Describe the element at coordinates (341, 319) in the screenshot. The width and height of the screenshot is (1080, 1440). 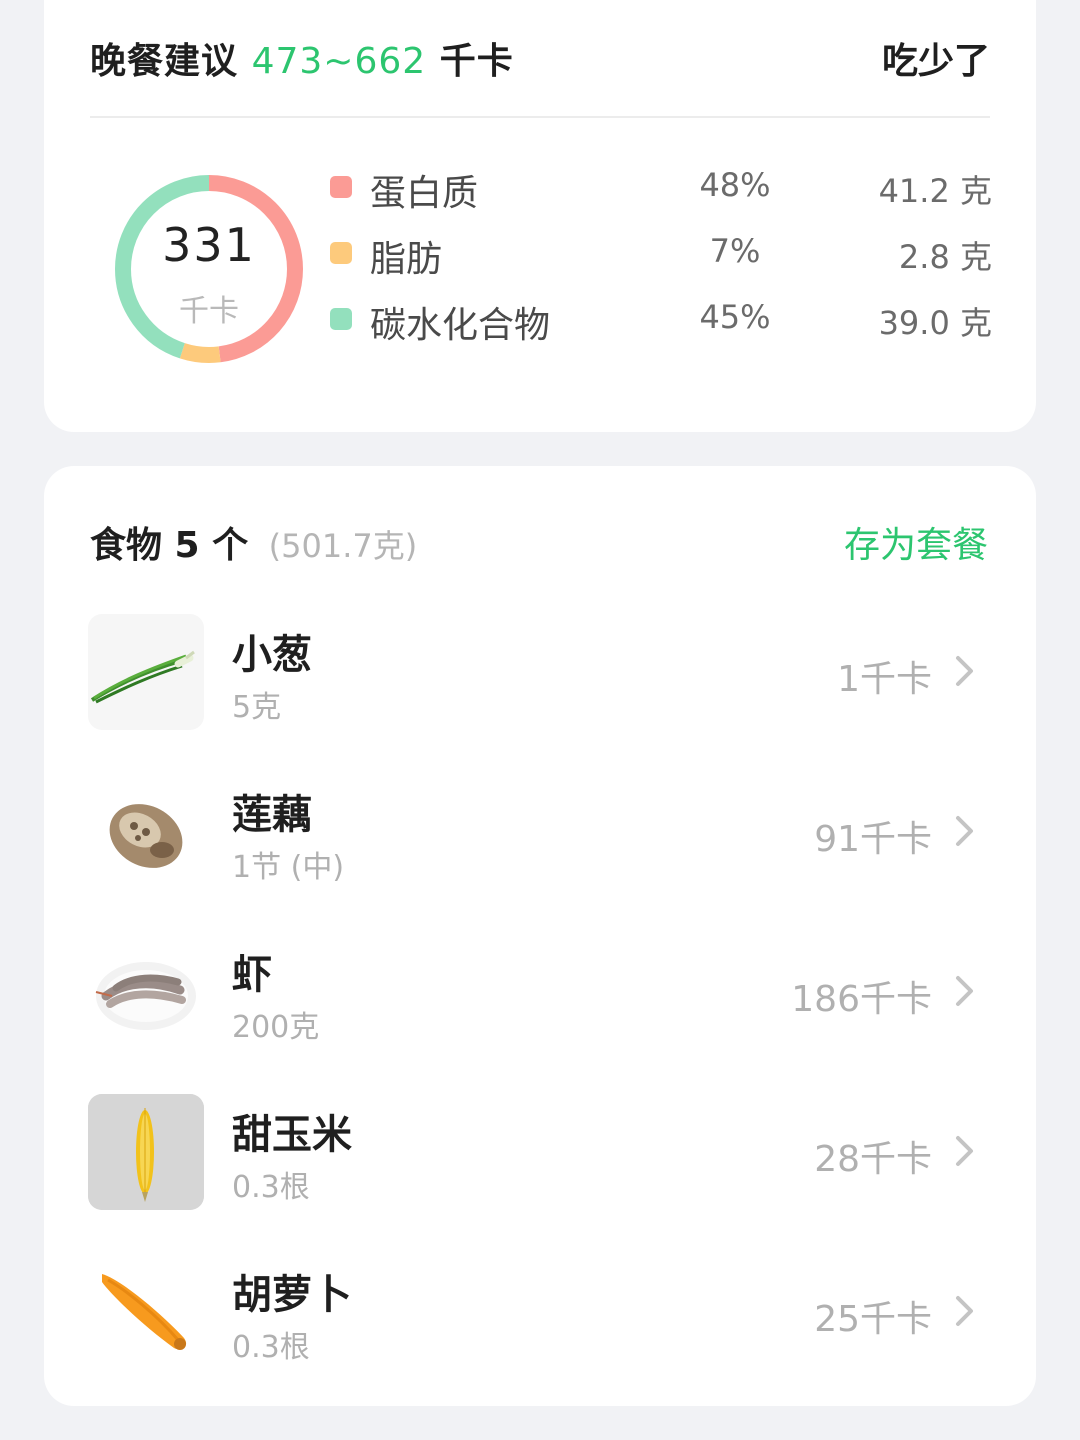
I see `carbs-legend-dot` at that location.